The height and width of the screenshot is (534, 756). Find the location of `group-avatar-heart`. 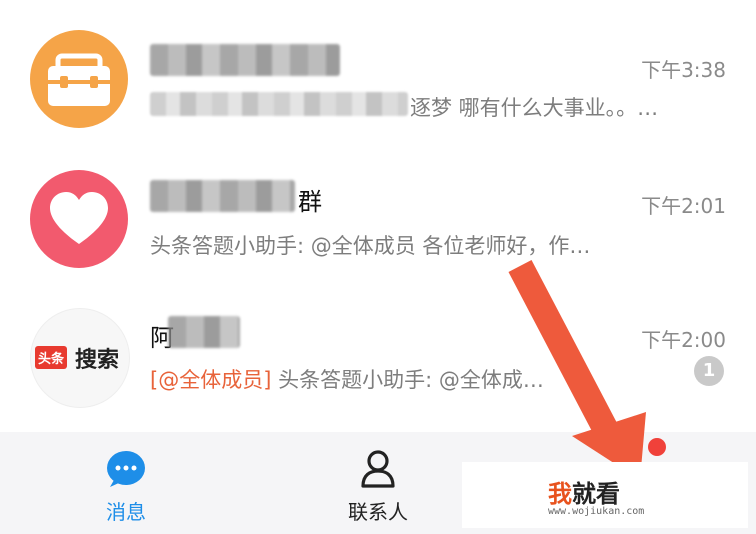

group-avatar-heart is located at coordinates (79, 219).